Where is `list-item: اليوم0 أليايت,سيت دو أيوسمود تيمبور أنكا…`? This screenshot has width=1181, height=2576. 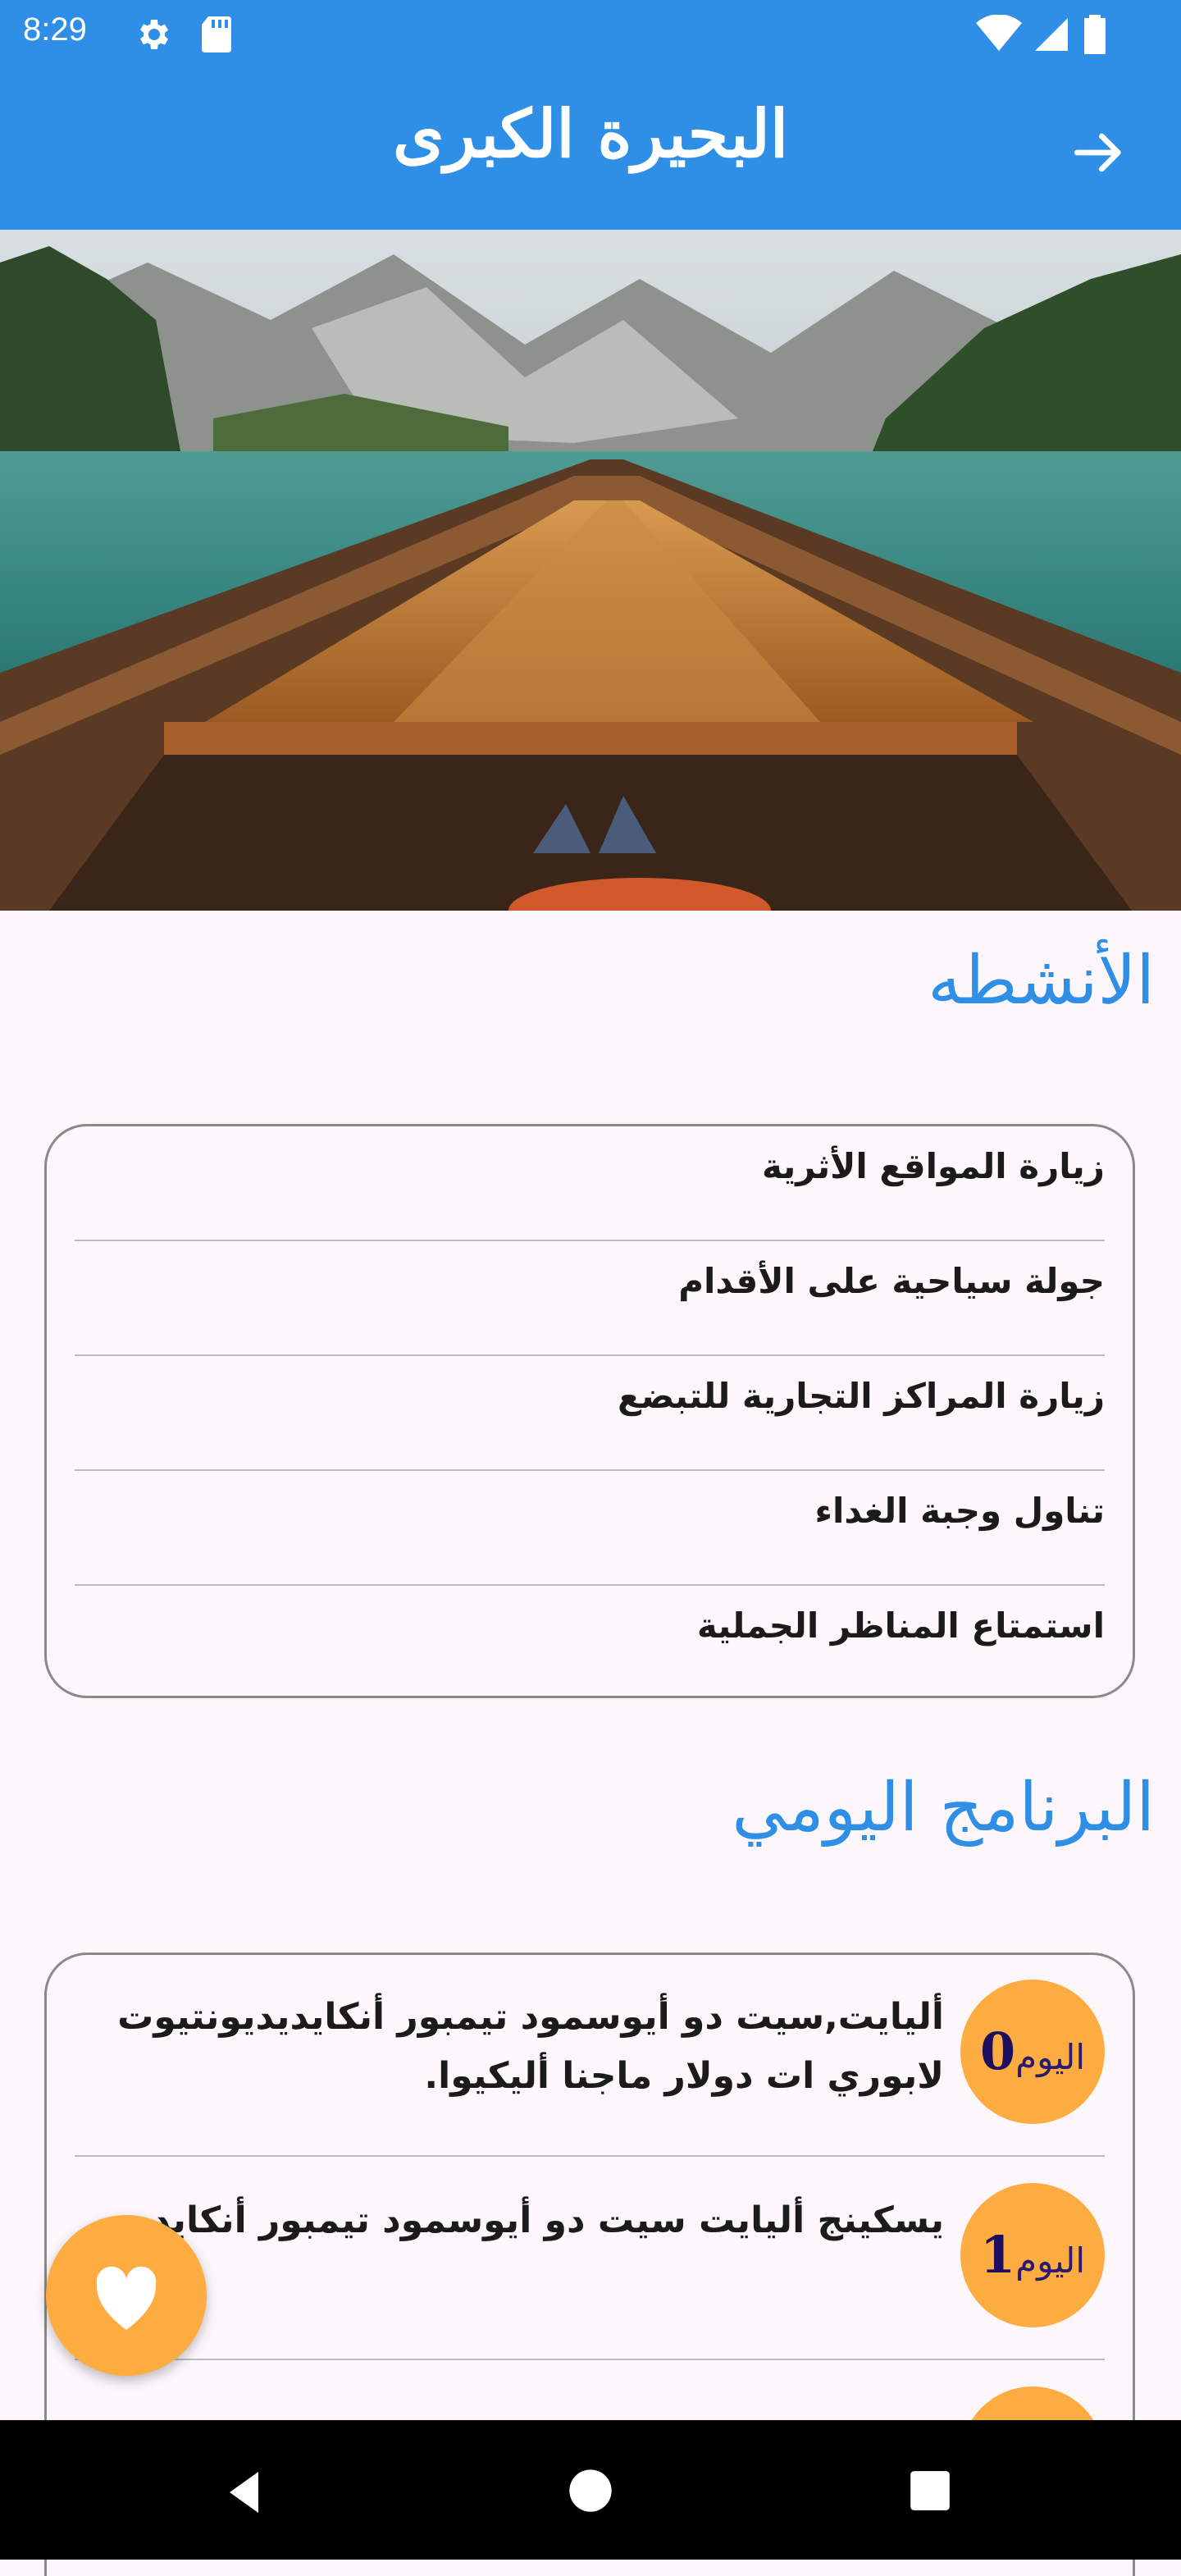 list-item: اليوم0 أليايت,سيت دو أيوسمود تيمبور أنكا… is located at coordinates (590, 2056).